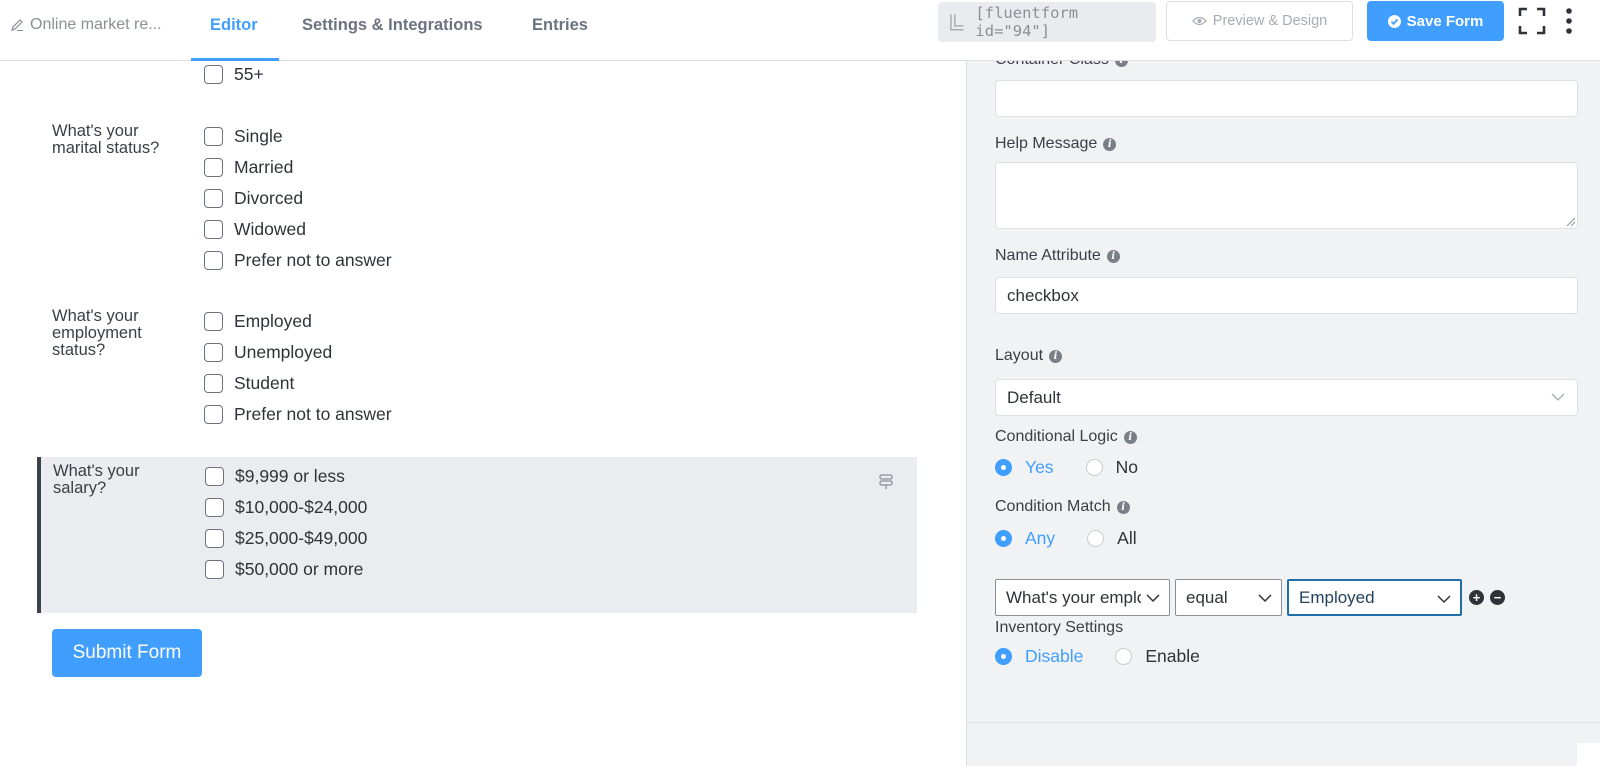  What do you see at coordinates (1046, 143) in the screenshot?
I see `help-message-label-text: Help Message` at bounding box center [1046, 143].